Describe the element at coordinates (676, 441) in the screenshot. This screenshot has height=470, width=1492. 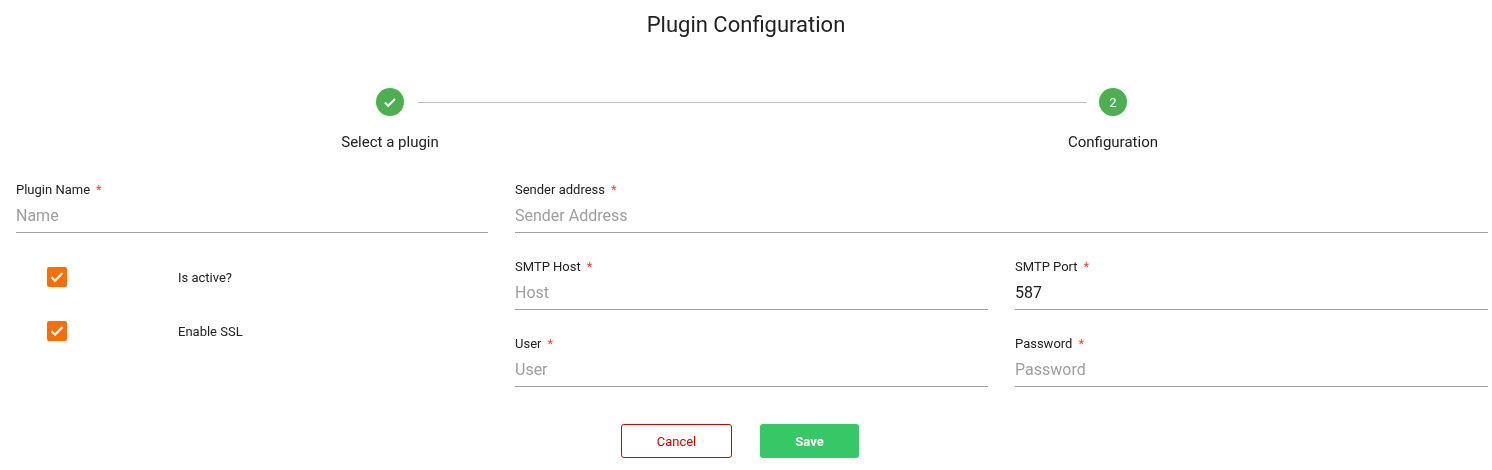
I see `cancel-button: Cancel` at that location.